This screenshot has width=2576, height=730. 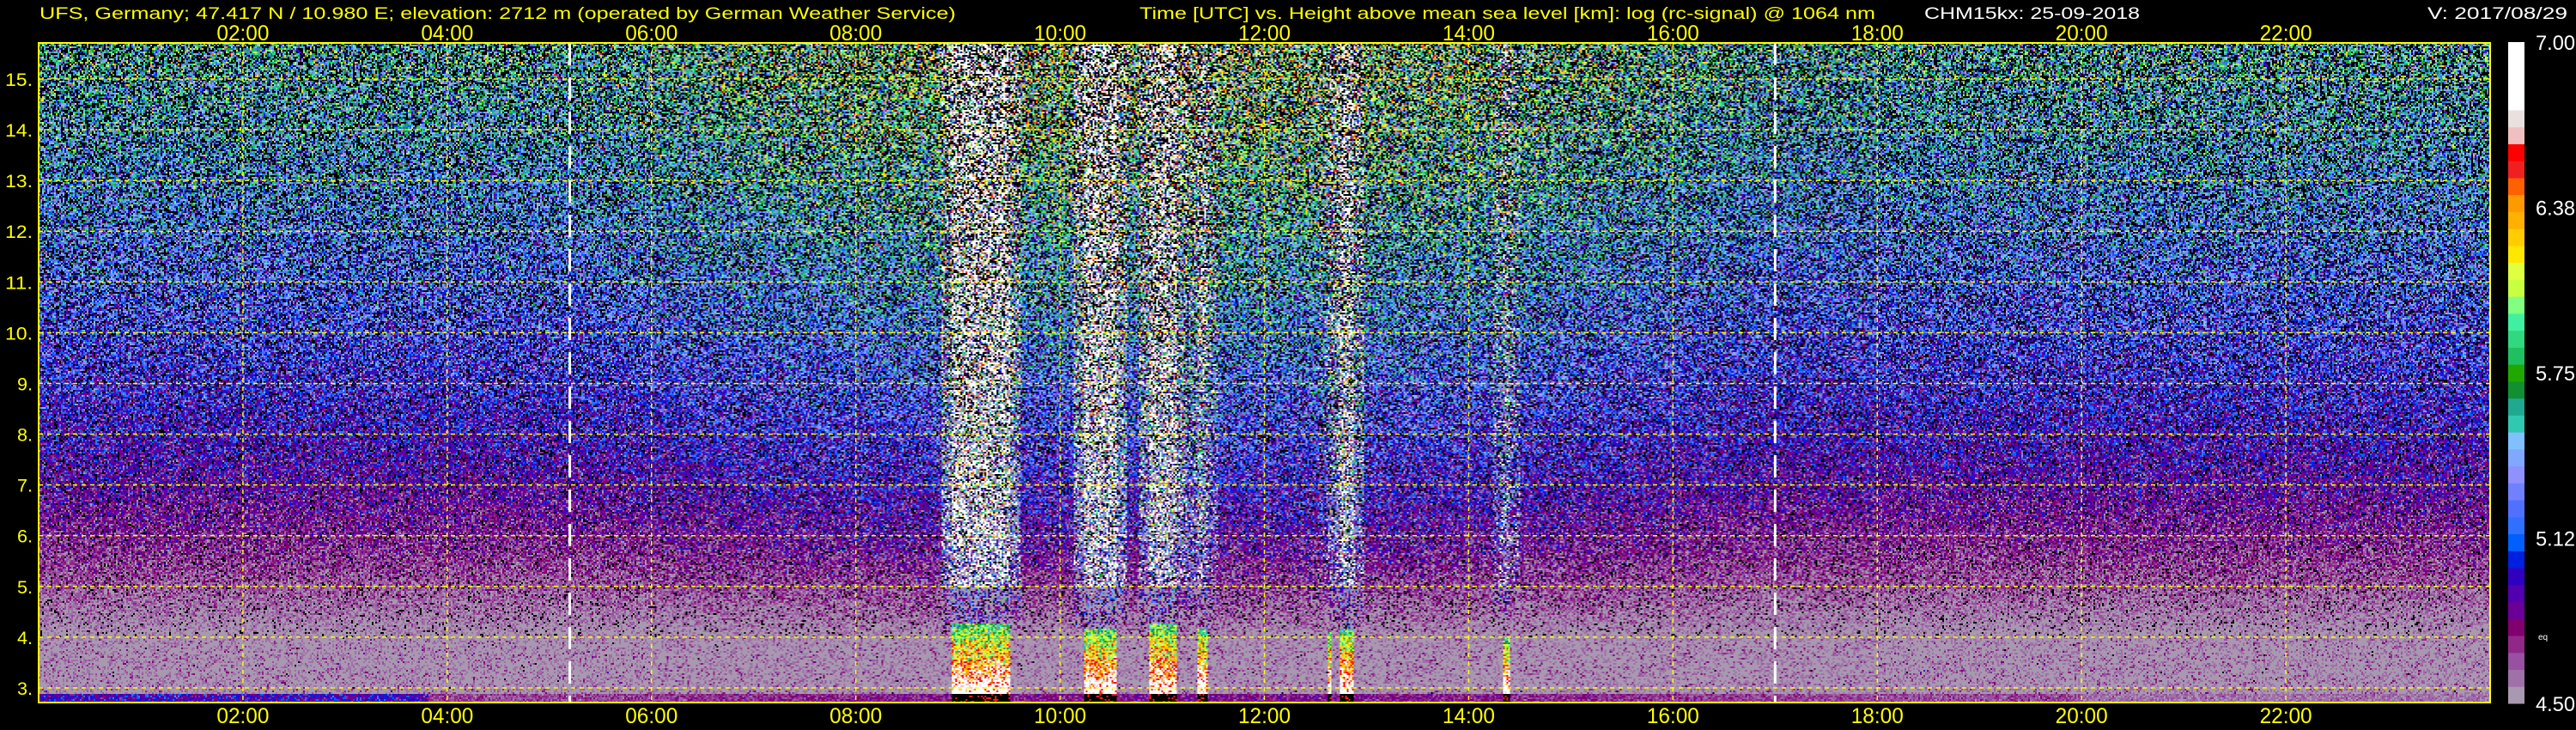 I want to click on colorbar-tick-label: 6.38, so click(x=2555, y=209).